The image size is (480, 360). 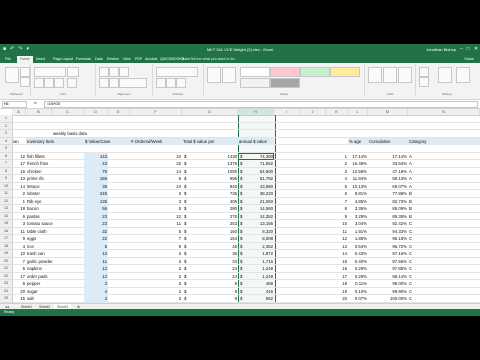 I want to click on item-cell: trash can, so click(x=55, y=254).